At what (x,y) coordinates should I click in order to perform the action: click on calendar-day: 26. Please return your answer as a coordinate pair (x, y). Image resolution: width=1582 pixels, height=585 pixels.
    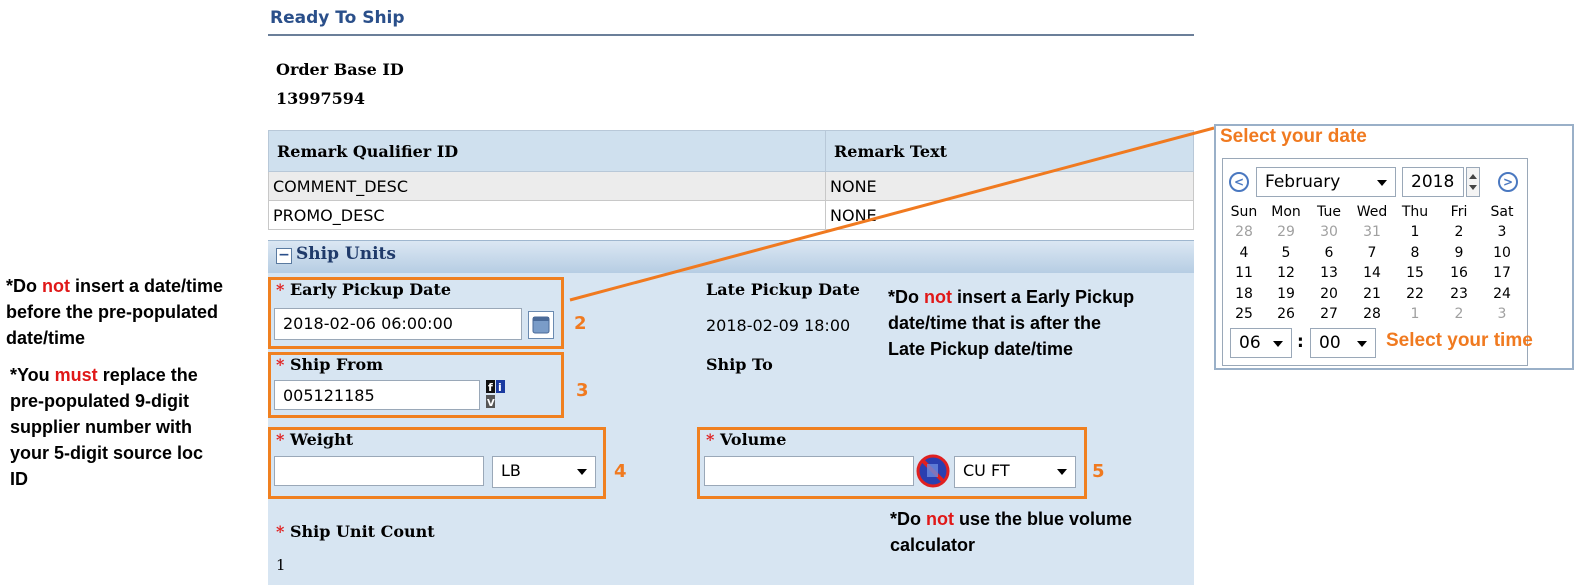
    Looking at the image, I should click on (1286, 314).